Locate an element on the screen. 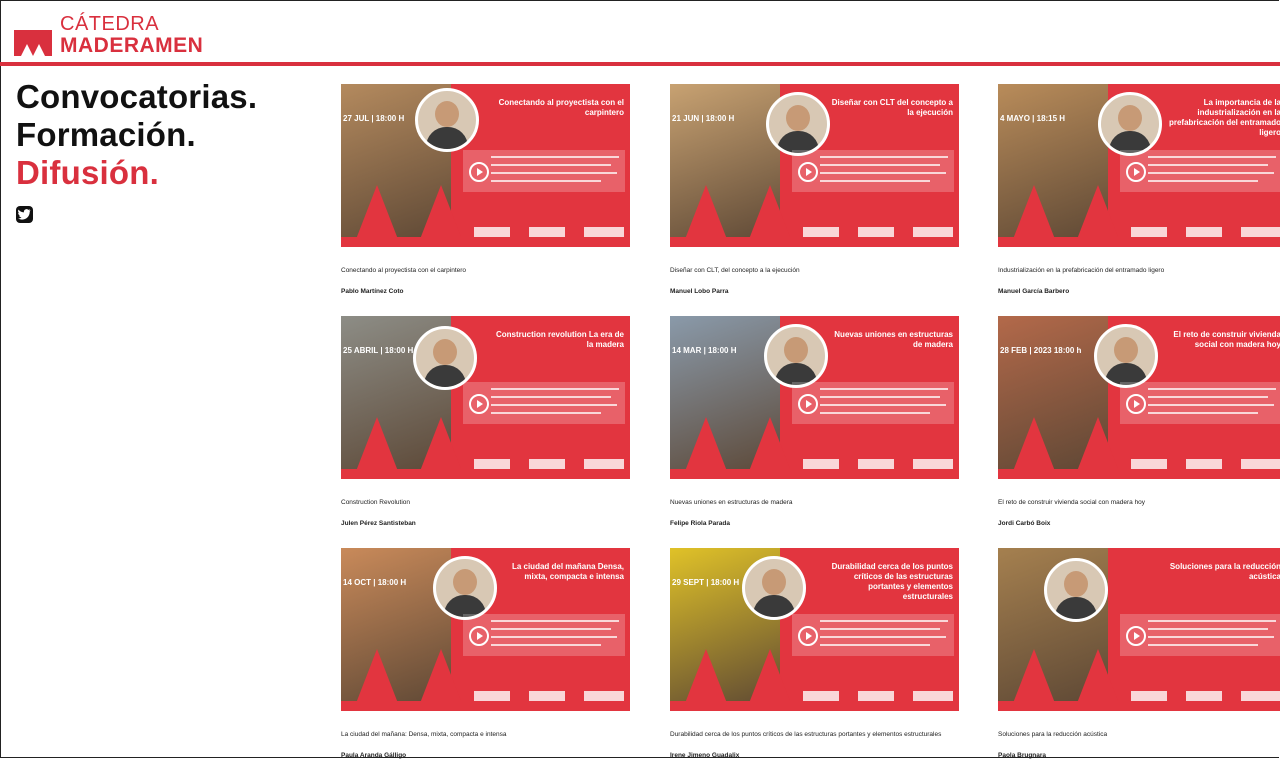  twitter-icon is located at coordinates (24, 214).